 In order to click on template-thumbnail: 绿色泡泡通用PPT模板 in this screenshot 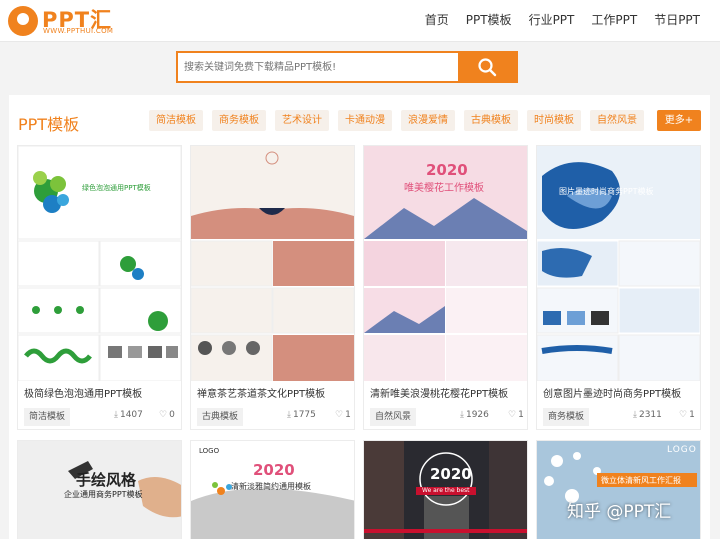, I will do `click(99, 263)`.